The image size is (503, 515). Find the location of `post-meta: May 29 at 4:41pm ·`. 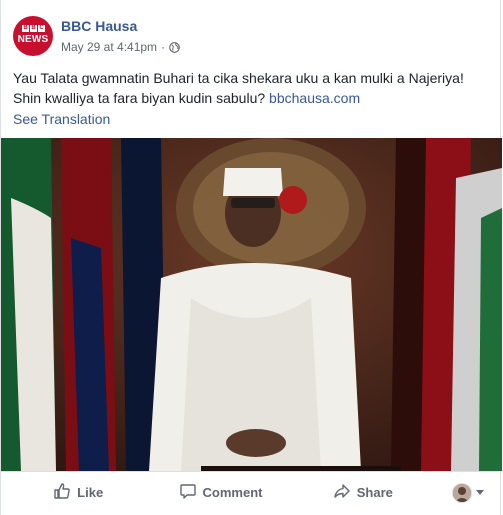

post-meta: May 29 at 4:41pm · is located at coordinates (120, 47).